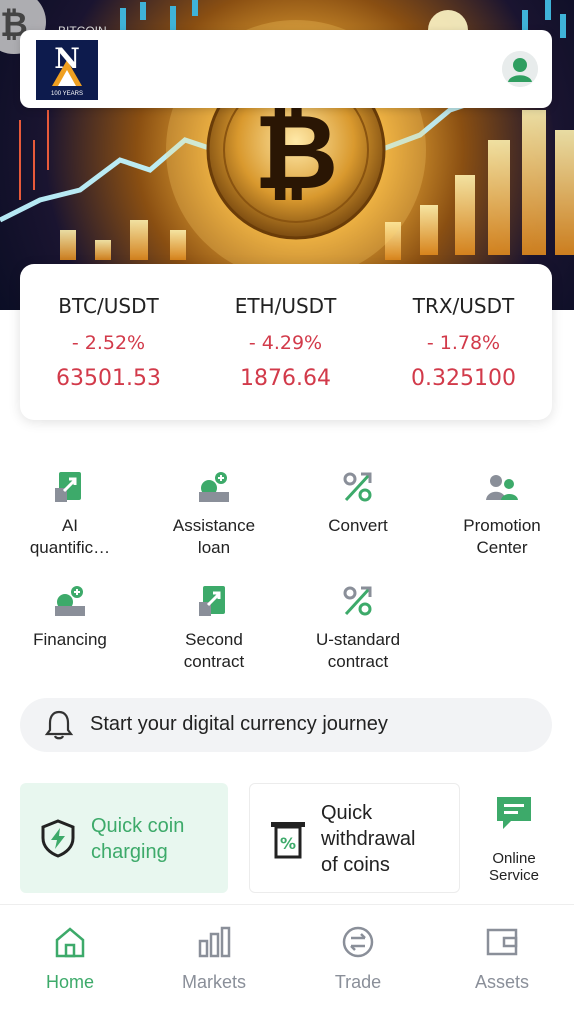 The height and width of the screenshot is (1024, 574). I want to click on loan-icon, so click(214, 487).